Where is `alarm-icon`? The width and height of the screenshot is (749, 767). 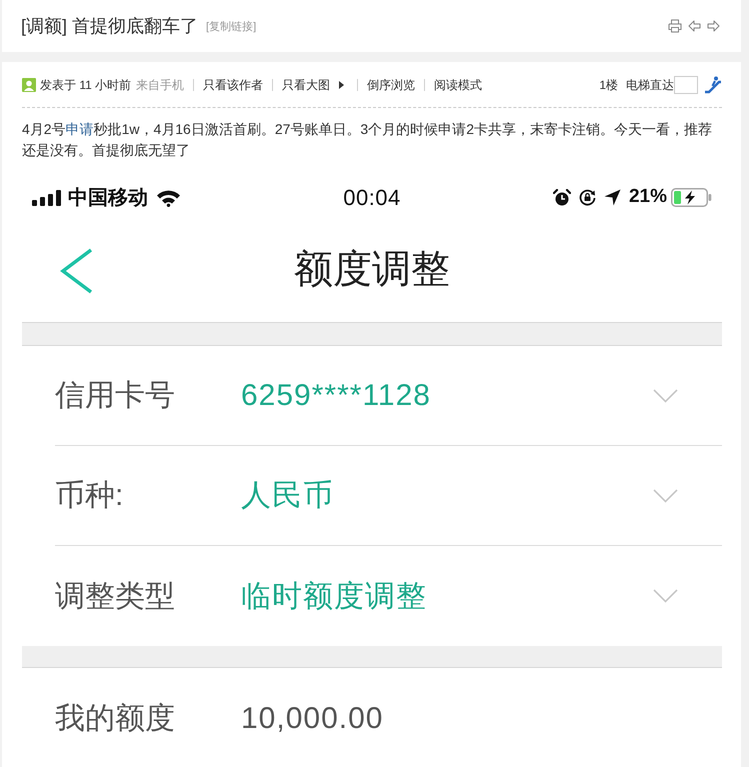 alarm-icon is located at coordinates (561, 197).